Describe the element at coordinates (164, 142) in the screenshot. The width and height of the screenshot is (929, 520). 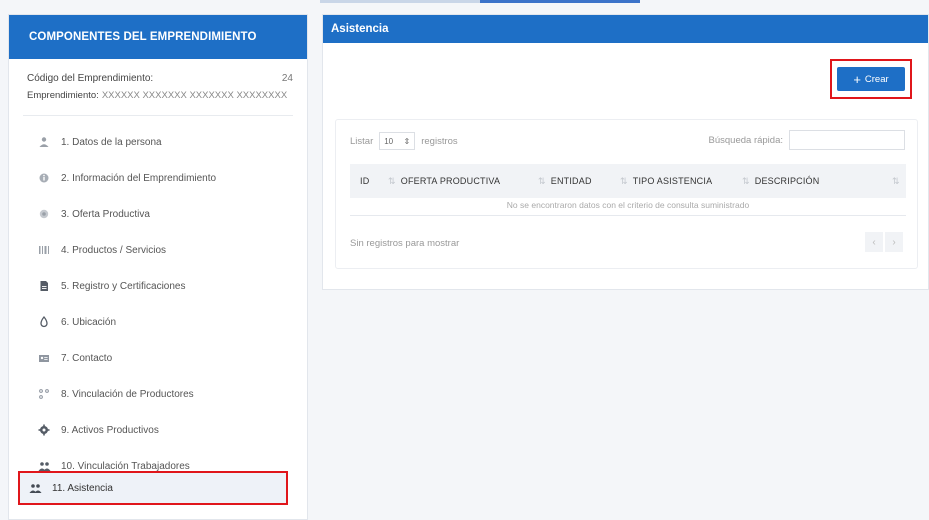
I see `menu-item-datos-persona: 1. Datos de la persona` at that location.